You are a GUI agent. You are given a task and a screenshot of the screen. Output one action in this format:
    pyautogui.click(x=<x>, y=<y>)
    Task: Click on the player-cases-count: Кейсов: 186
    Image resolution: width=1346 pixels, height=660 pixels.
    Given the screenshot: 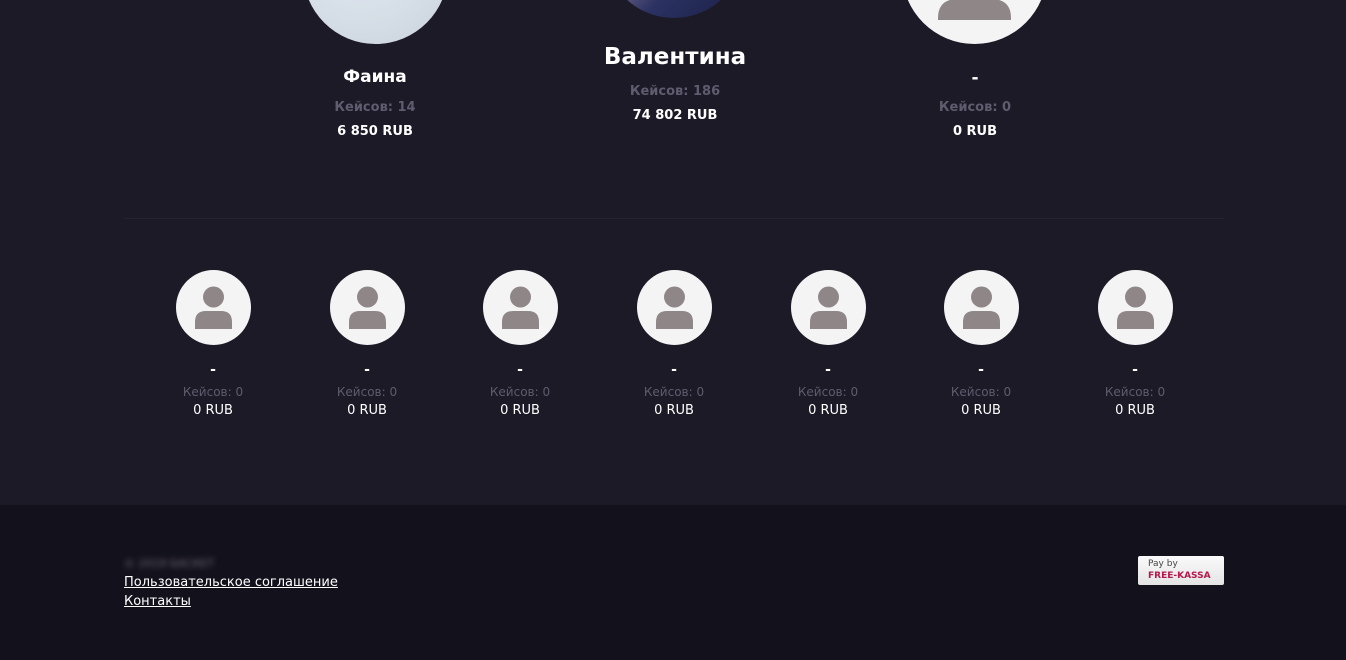 What is the action you would take?
    pyautogui.click(x=675, y=91)
    